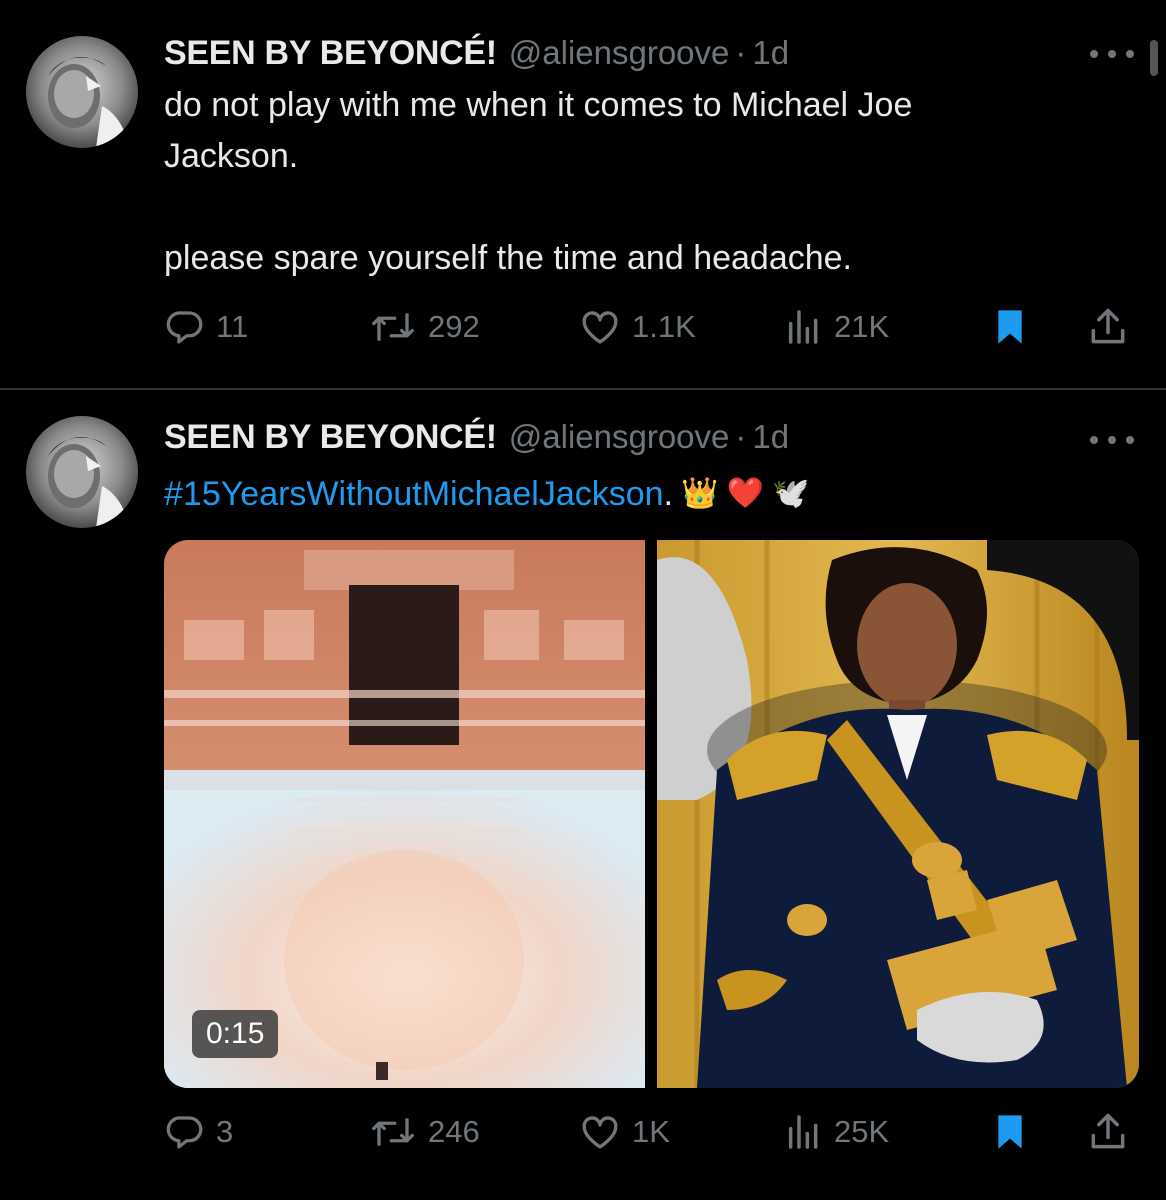  Describe the element at coordinates (454, 326) in the screenshot. I see `repost-count: 292` at that location.